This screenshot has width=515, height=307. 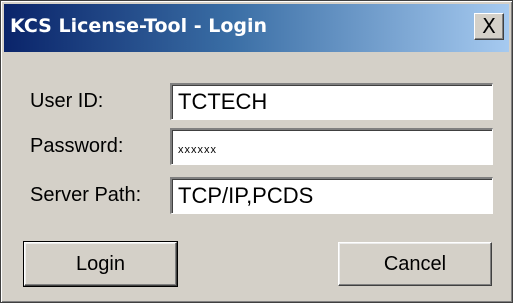 I want to click on close-button: X, so click(x=489, y=26).